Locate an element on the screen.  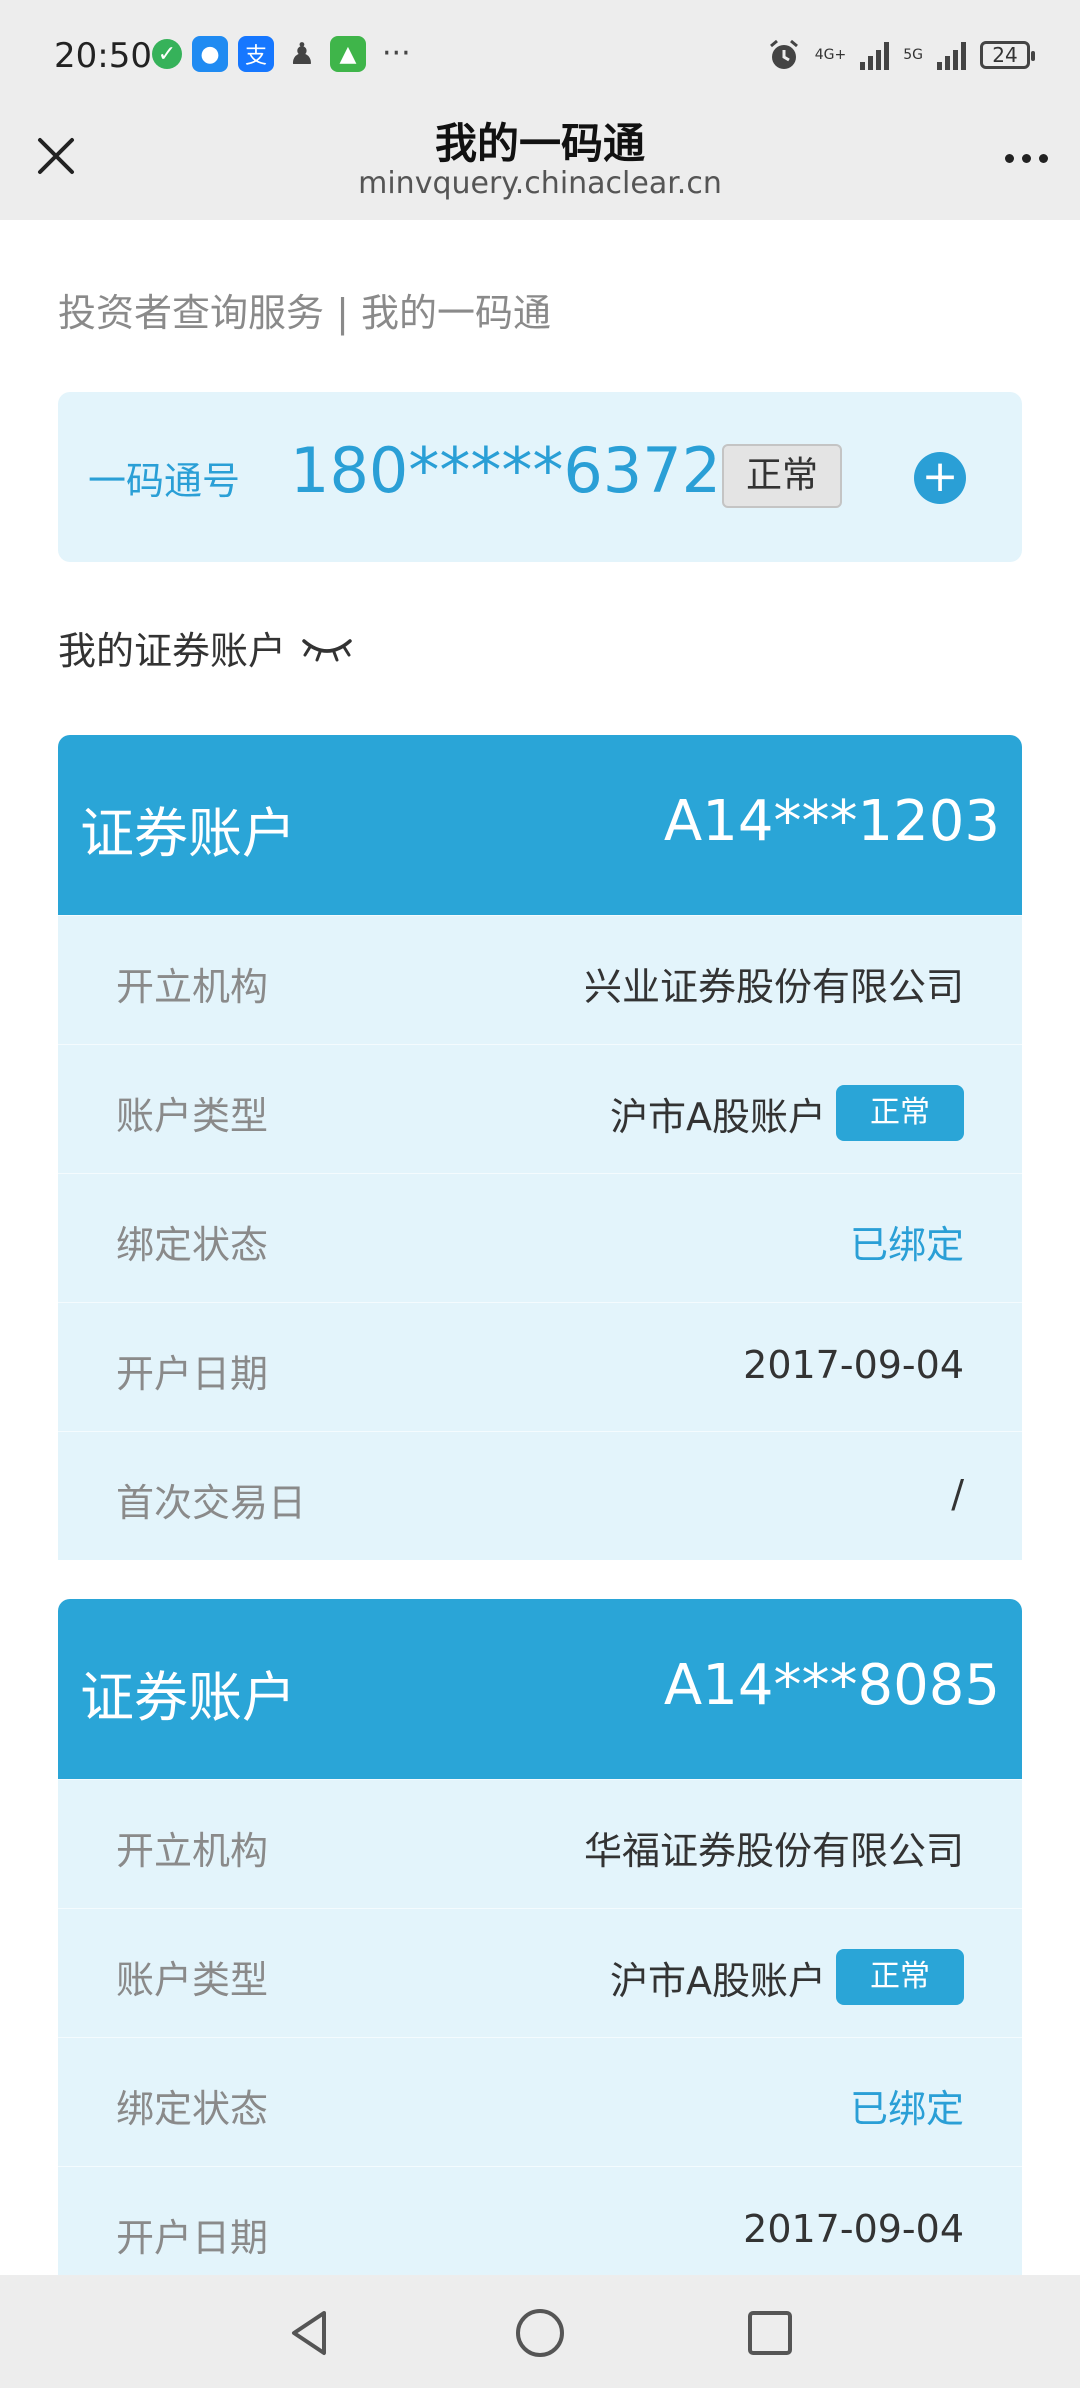
section-title-text: 我的证券账户 is located at coordinates (172, 651).